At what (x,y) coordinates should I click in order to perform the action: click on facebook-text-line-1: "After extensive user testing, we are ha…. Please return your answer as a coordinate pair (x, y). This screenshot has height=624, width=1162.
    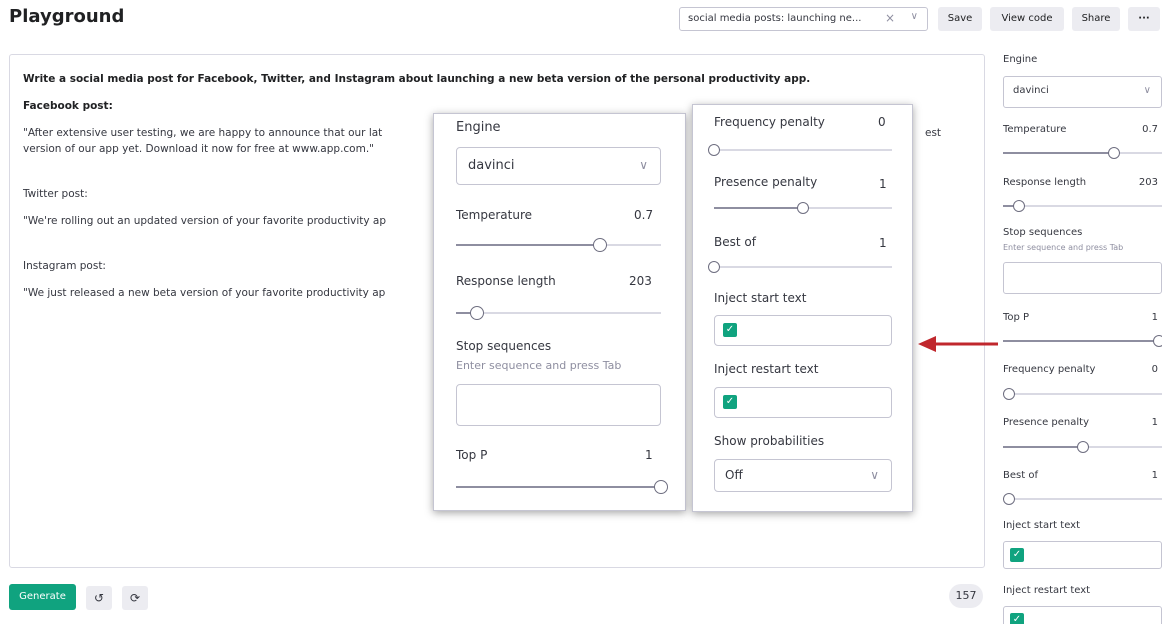
    Looking at the image, I should click on (203, 132).